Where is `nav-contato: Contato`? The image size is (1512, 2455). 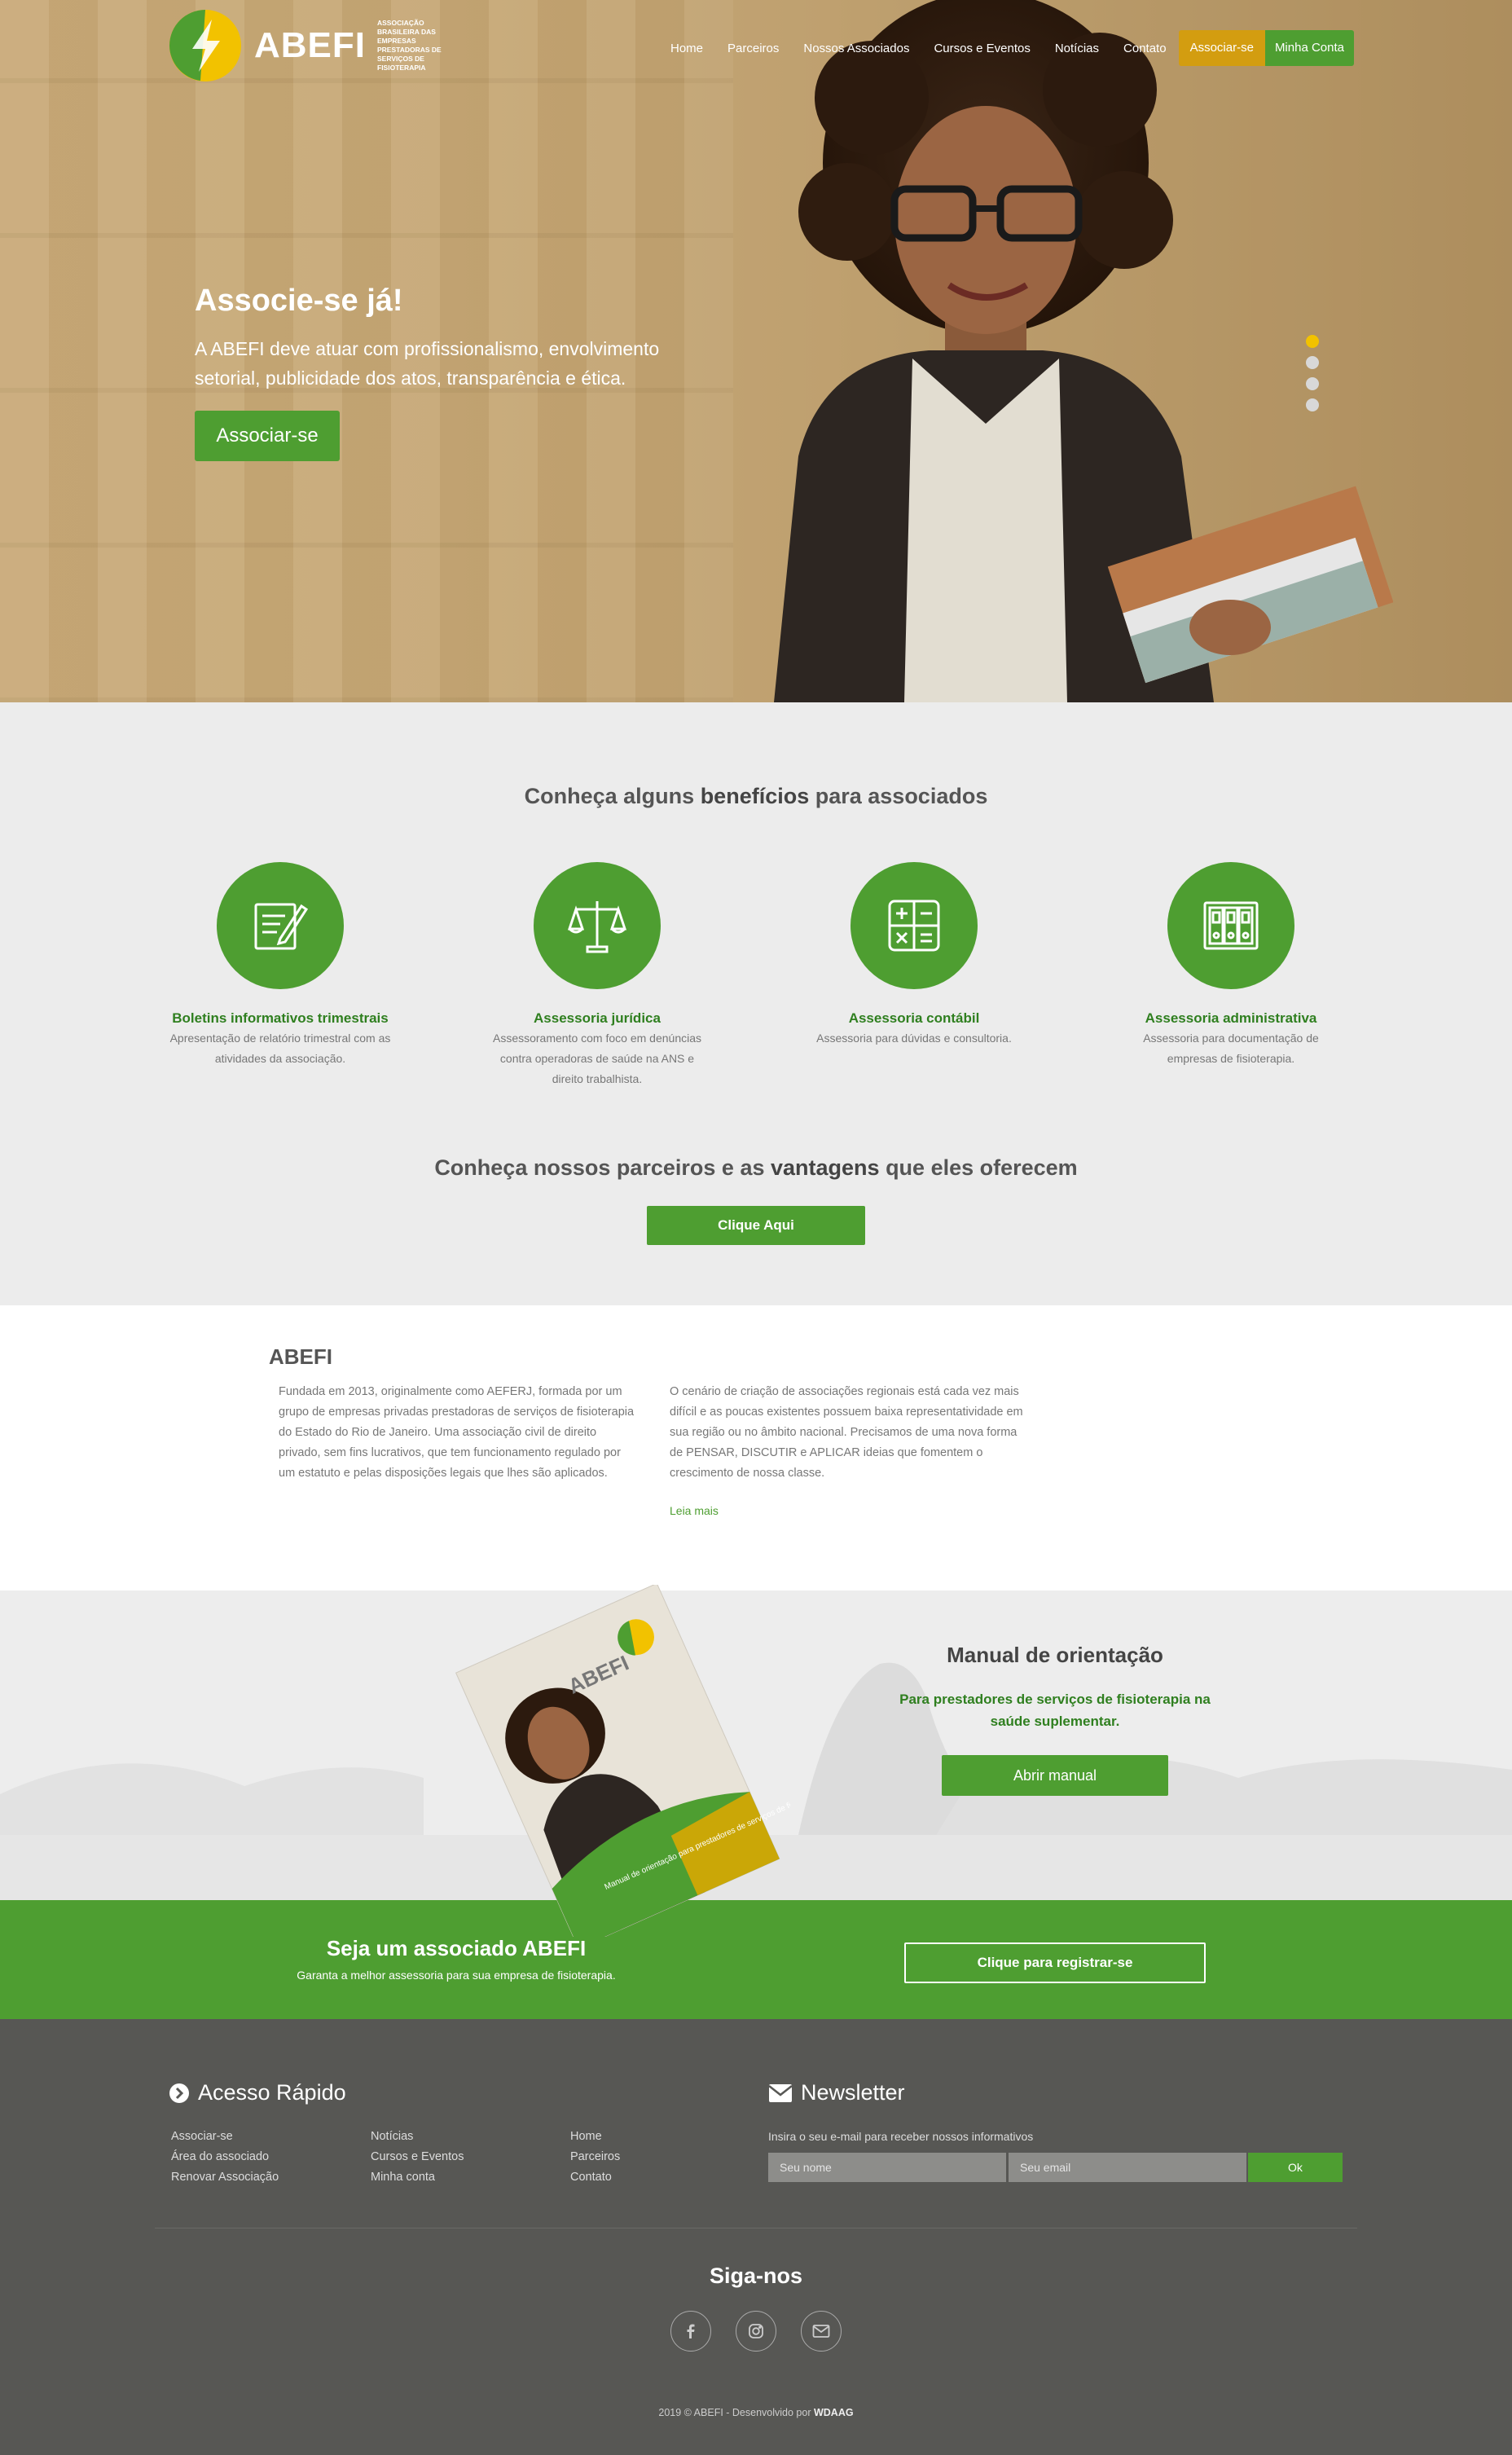
nav-contato: Contato is located at coordinates (1145, 48).